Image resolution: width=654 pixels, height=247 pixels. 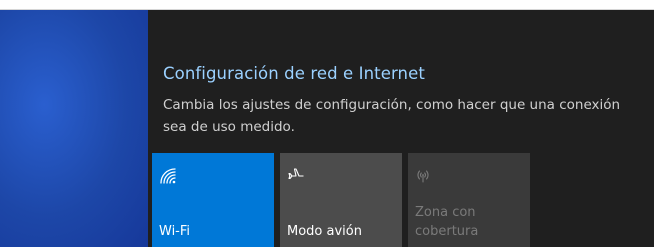 I want to click on wifi-tile: Wi-Fi, so click(x=213, y=200).